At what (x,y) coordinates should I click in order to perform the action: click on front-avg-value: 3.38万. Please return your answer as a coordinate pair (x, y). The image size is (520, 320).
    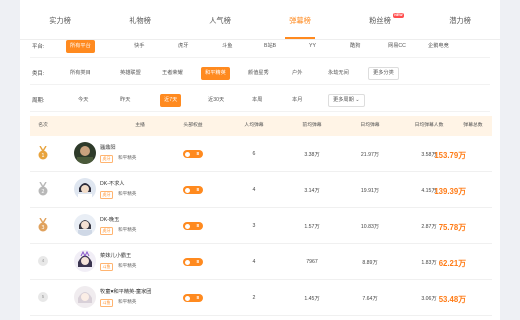
    Looking at the image, I should click on (312, 155).